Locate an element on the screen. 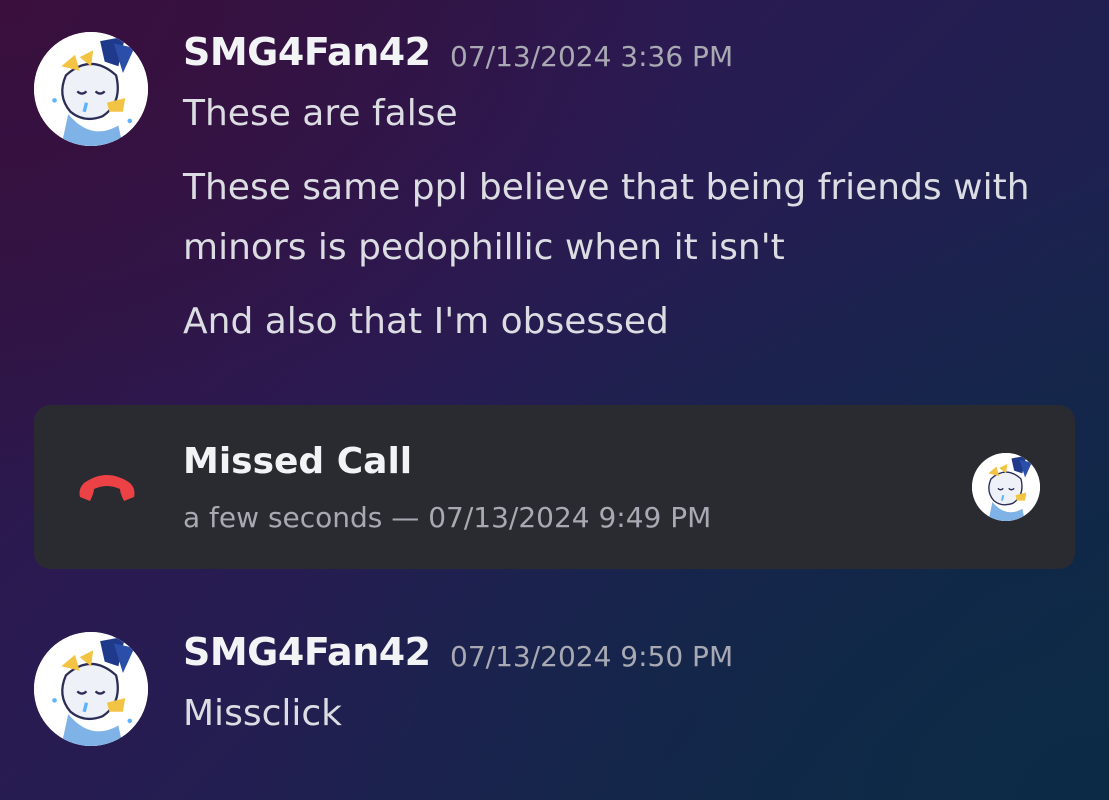 The width and height of the screenshot is (1109, 800). message-text: Missclick is located at coordinates (263, 713).